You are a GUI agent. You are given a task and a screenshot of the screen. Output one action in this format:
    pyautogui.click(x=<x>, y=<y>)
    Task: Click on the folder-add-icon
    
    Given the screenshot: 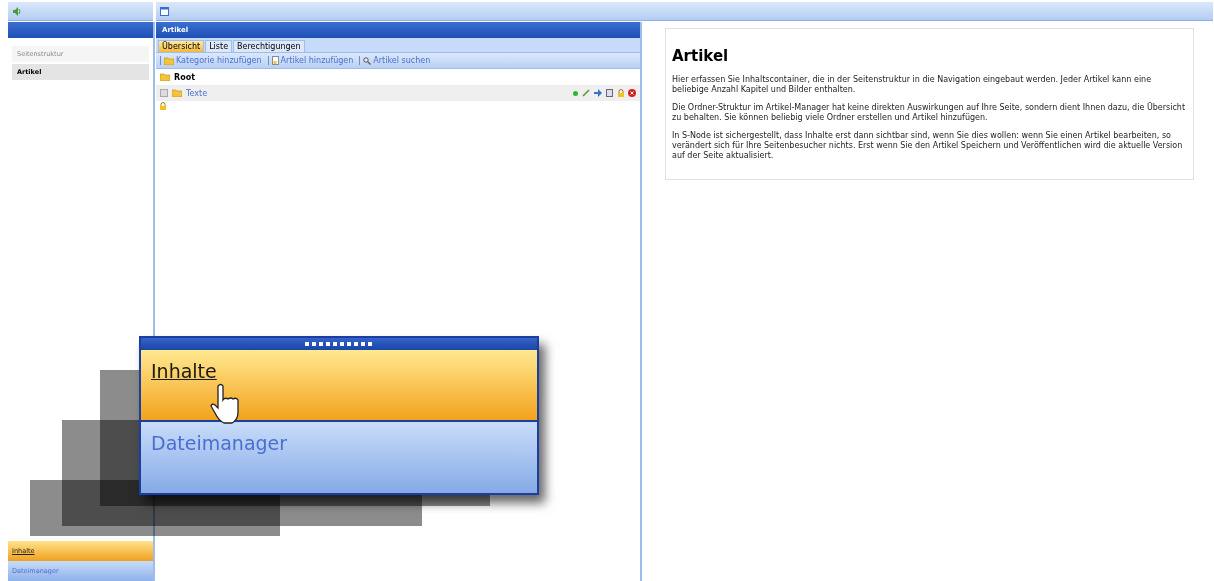 What is the action you would take?
    pyautogui.click(x=169, y=60)
    